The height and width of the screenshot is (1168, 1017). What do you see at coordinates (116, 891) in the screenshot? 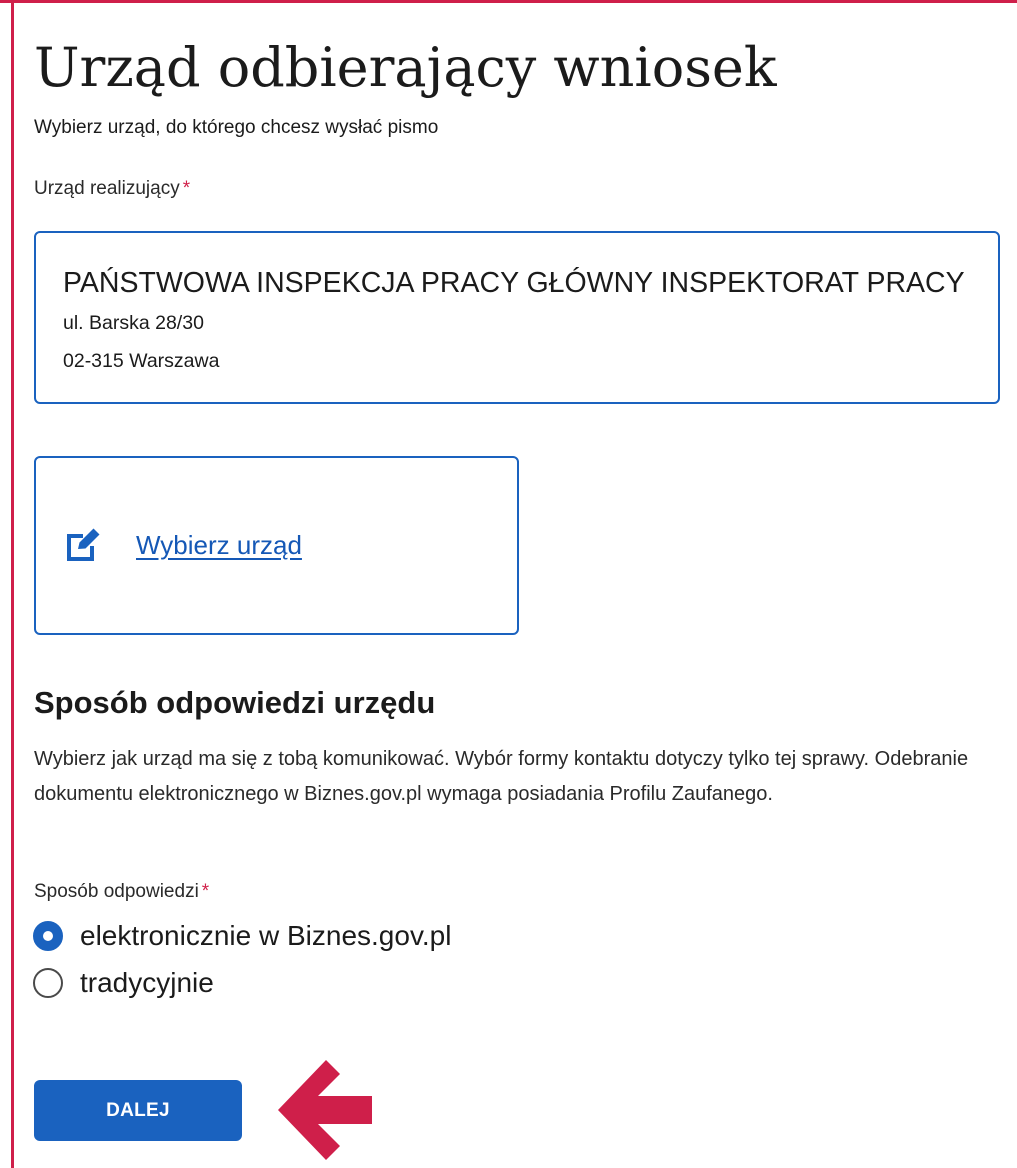
I see `response-field-label-text: Sposób odpowiedzi` at bounding box center [116, 891].